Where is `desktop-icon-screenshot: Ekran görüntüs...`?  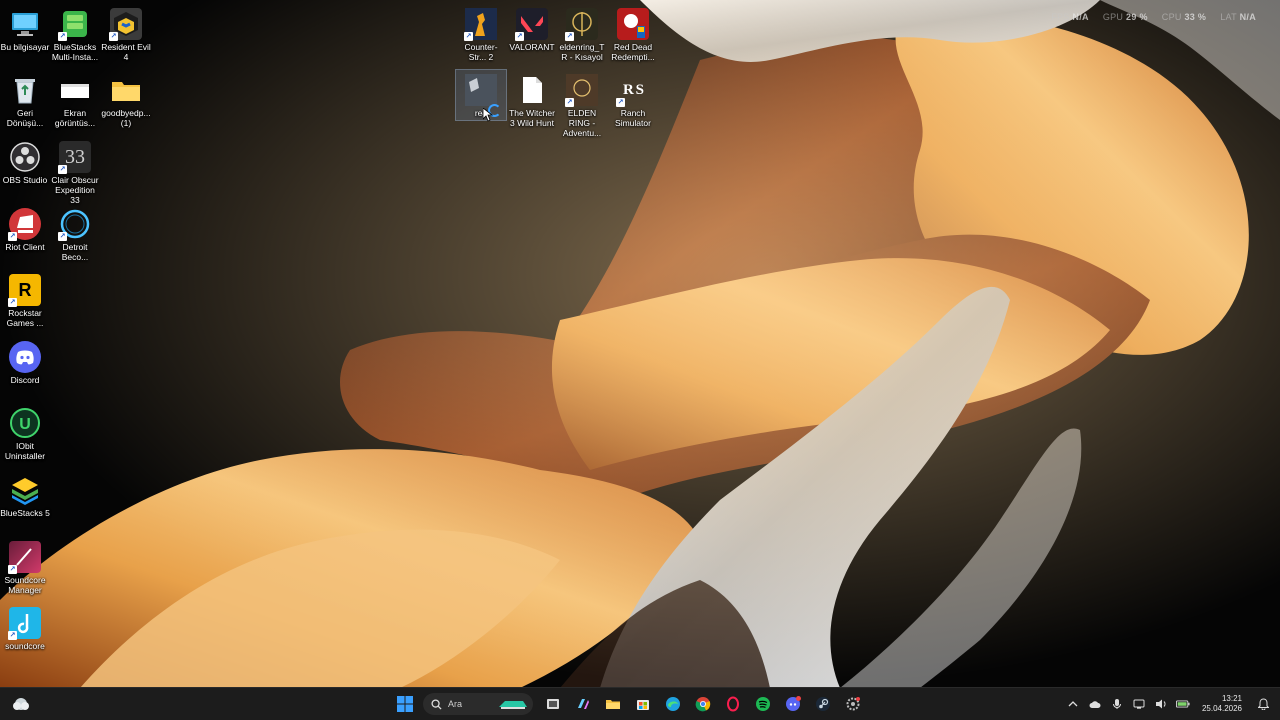 desktop-icon-screenshot: Ekran görüntüs... is located at coordinates (75, 99).